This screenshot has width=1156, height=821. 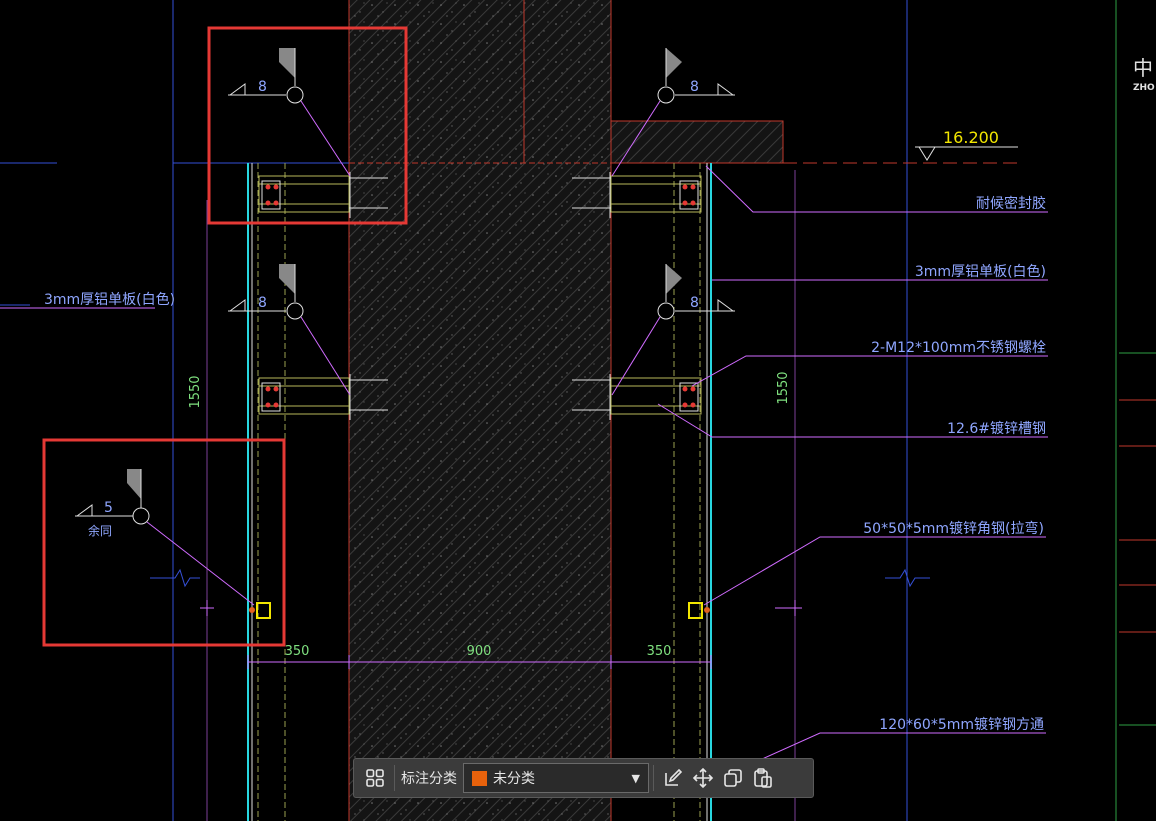 What do you see at coordinates (479, 651) in the screenshot?
I see `dimension-text: 900` at bounding box center [479, 651].